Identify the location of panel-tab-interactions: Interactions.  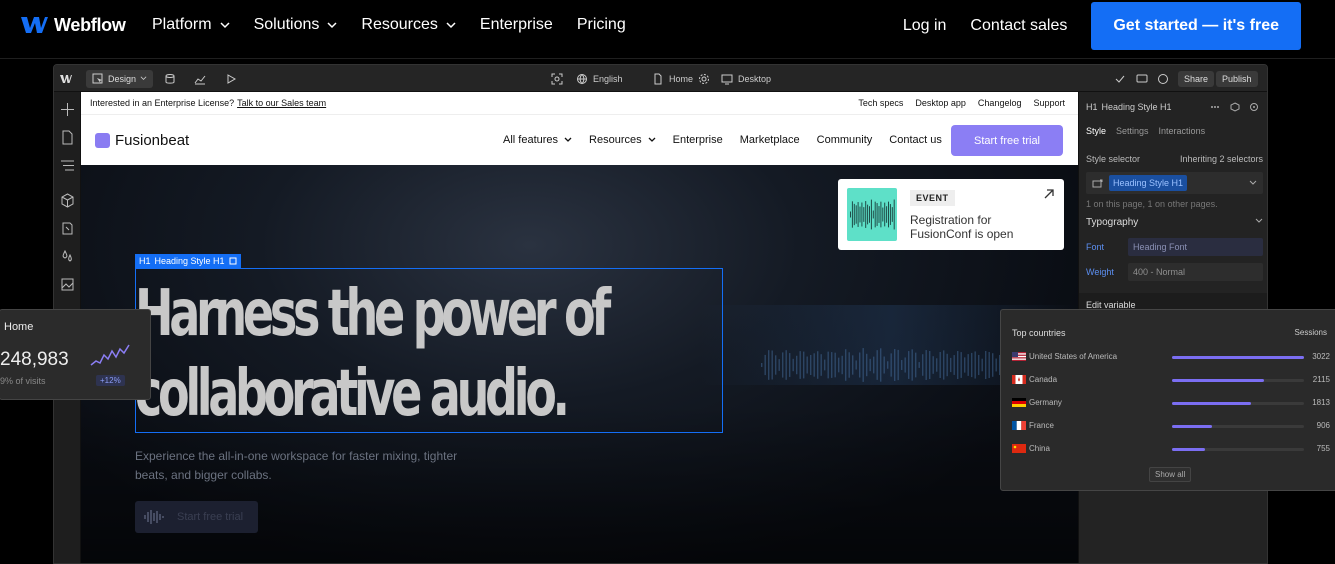
(1182, 131).